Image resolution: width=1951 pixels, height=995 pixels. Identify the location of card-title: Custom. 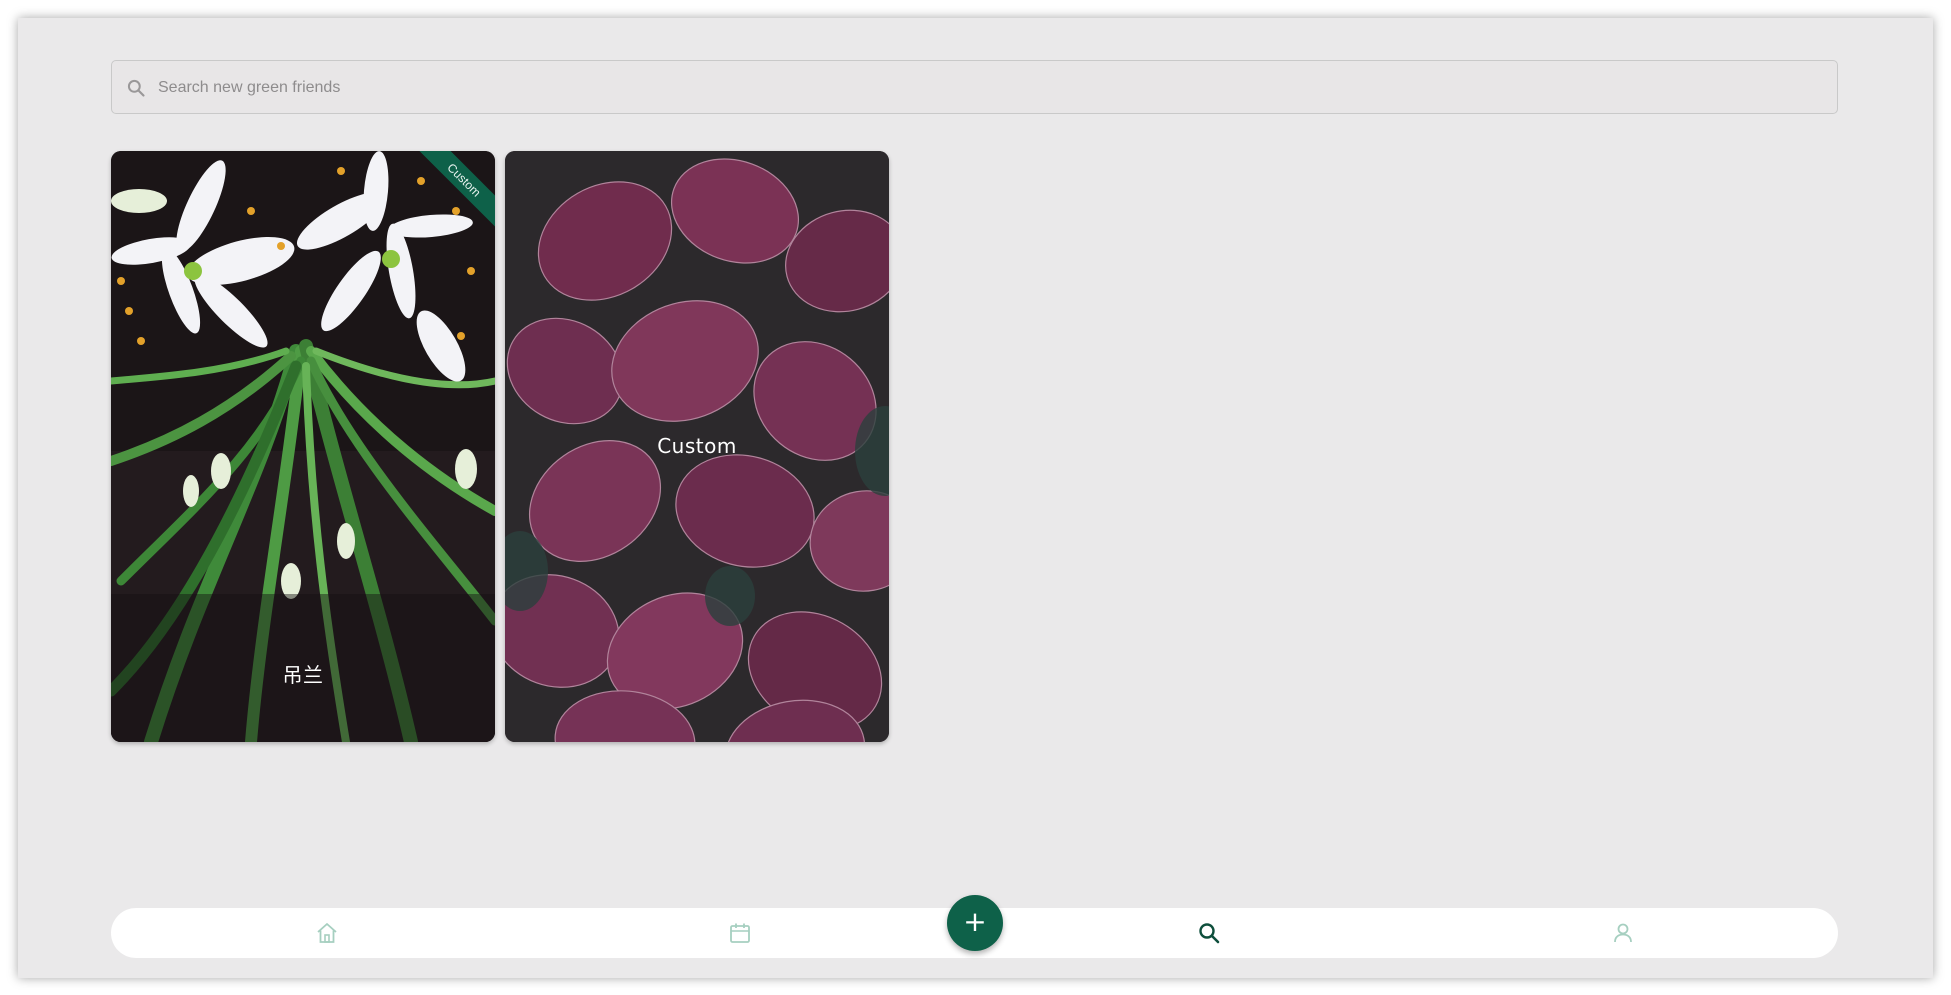
(697, 446).